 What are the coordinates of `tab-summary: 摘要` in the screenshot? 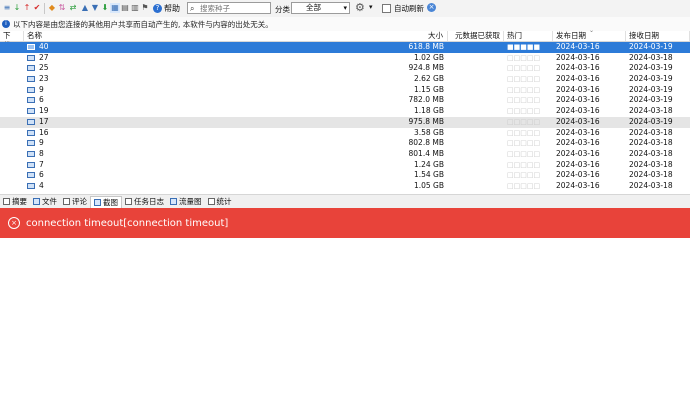 It's located at (15, 202).